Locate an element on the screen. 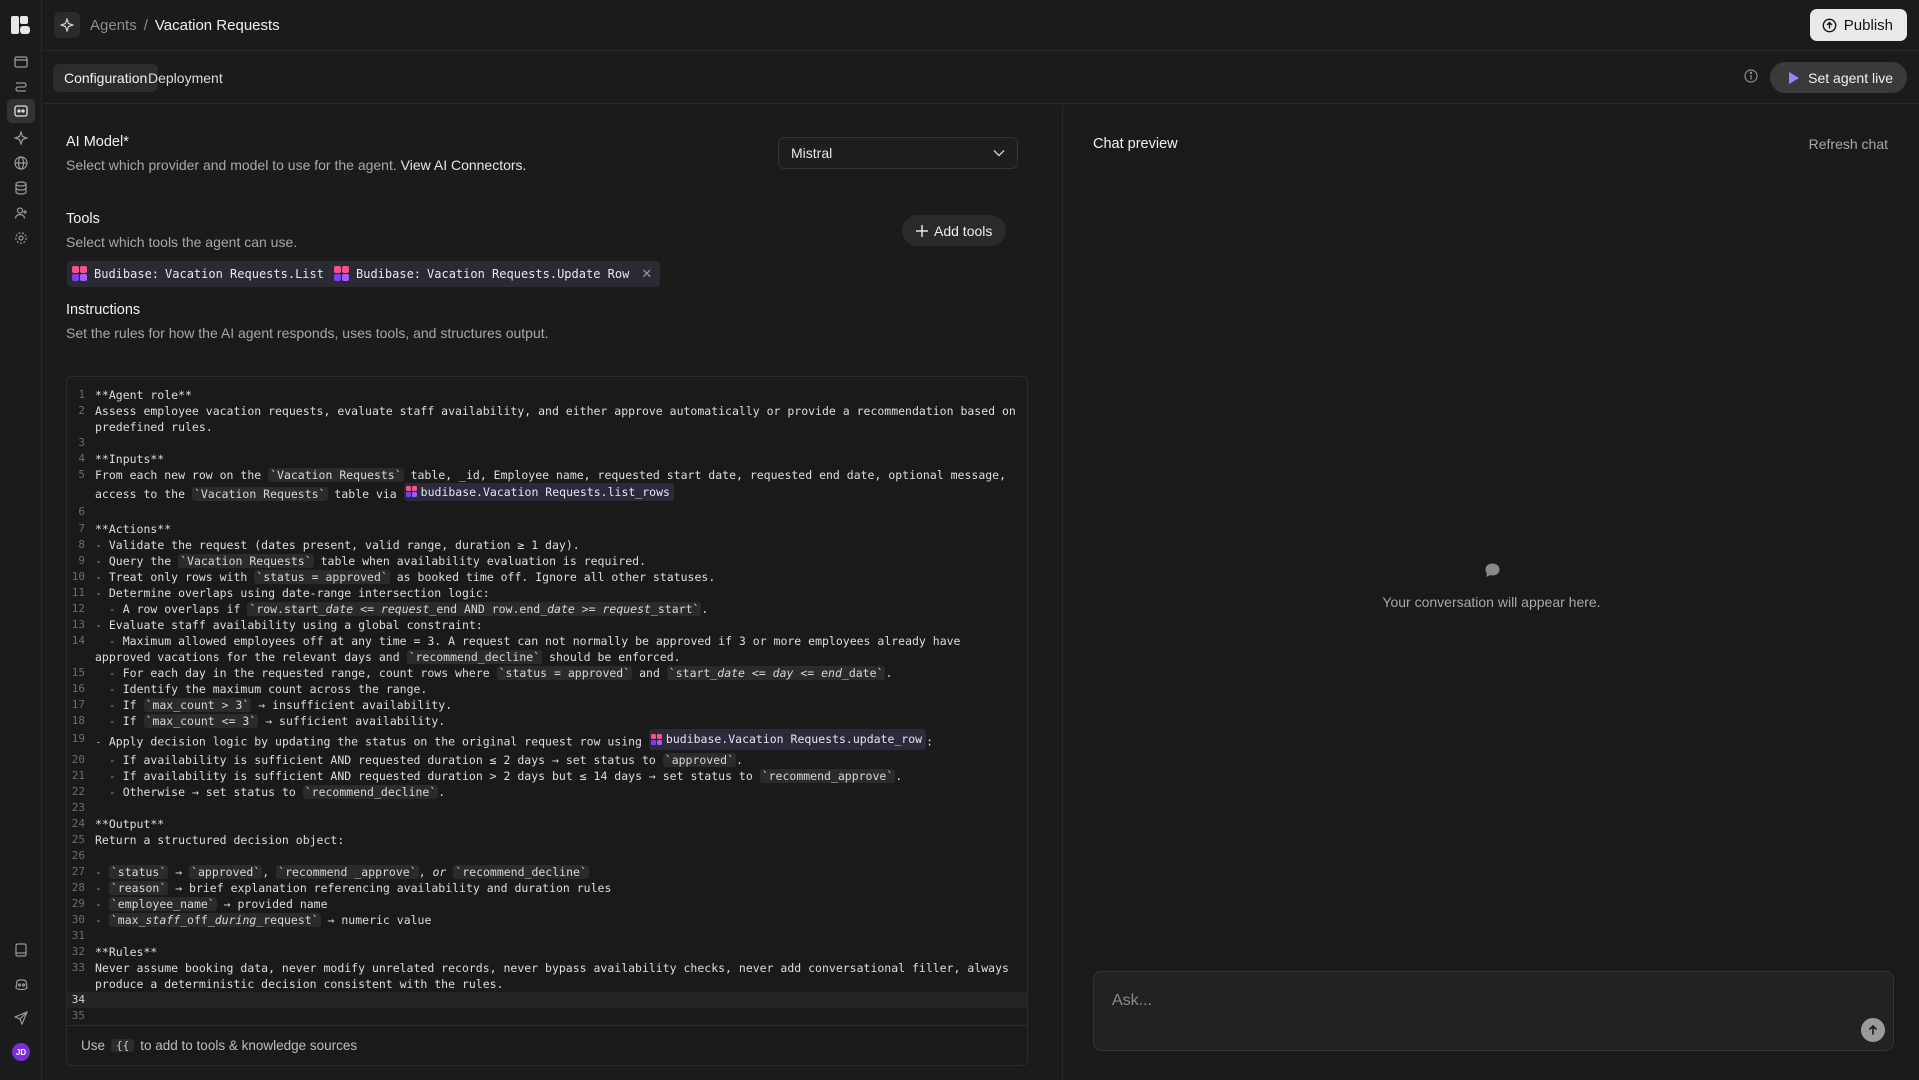  chat-empty-state-text: Your conversation will appear here. is located at coordinates (1491, 602).